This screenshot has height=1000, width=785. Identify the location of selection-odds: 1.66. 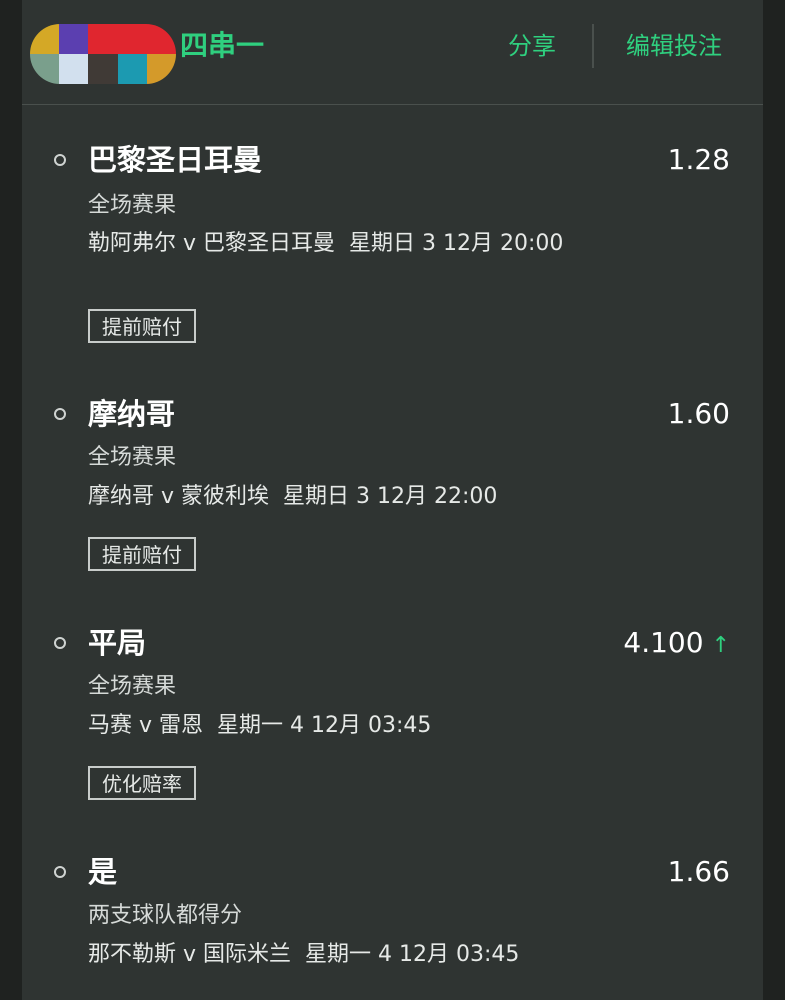
(699, 872).